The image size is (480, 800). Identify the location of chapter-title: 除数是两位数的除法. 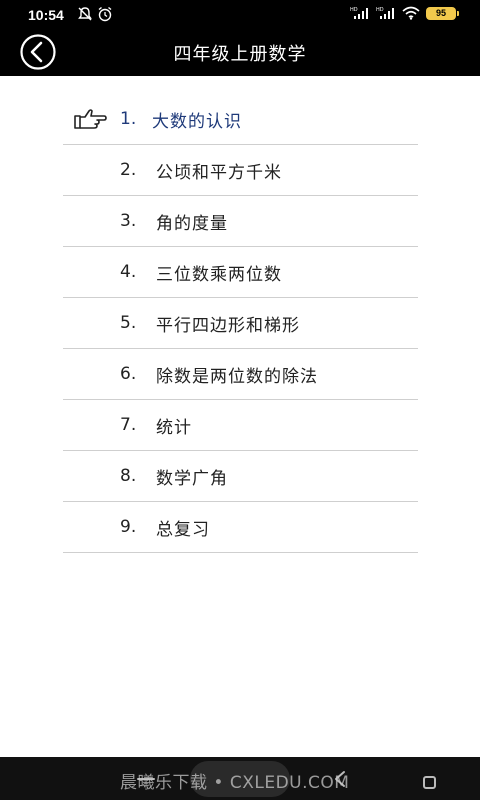
(237, 376).